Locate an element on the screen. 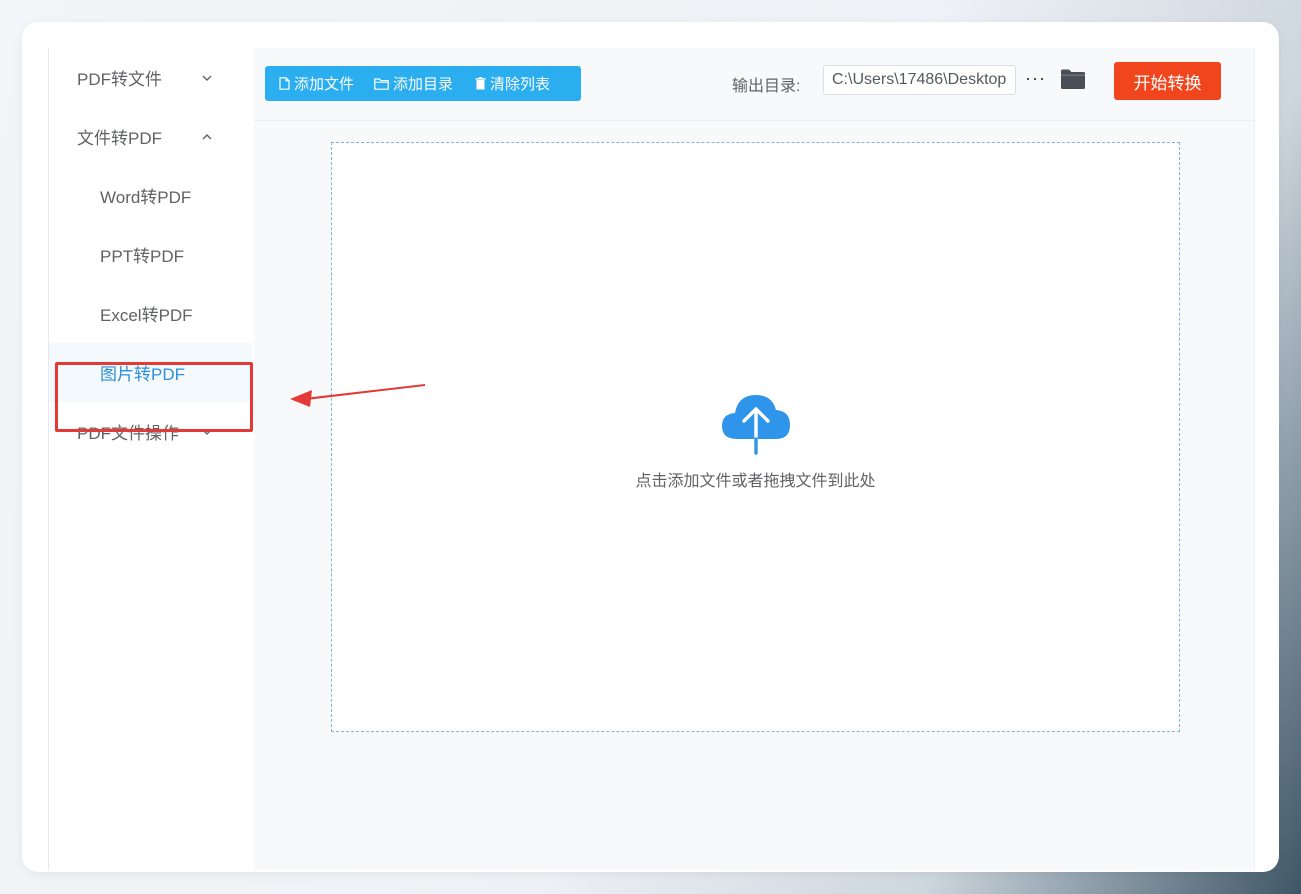 This screenshot has width=1301, height=894. add-file-button: 添加文件 is located at coordinates (316, 83).